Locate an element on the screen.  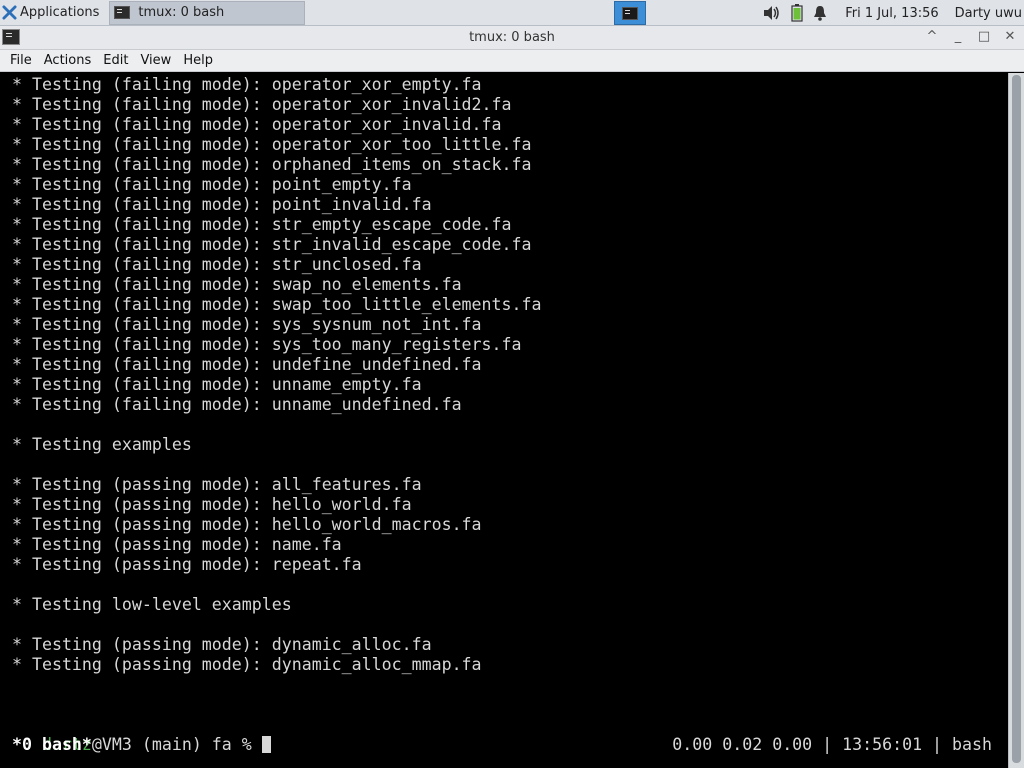
tmux-window-name: *0 bash* is located at coordinates (46, 744).